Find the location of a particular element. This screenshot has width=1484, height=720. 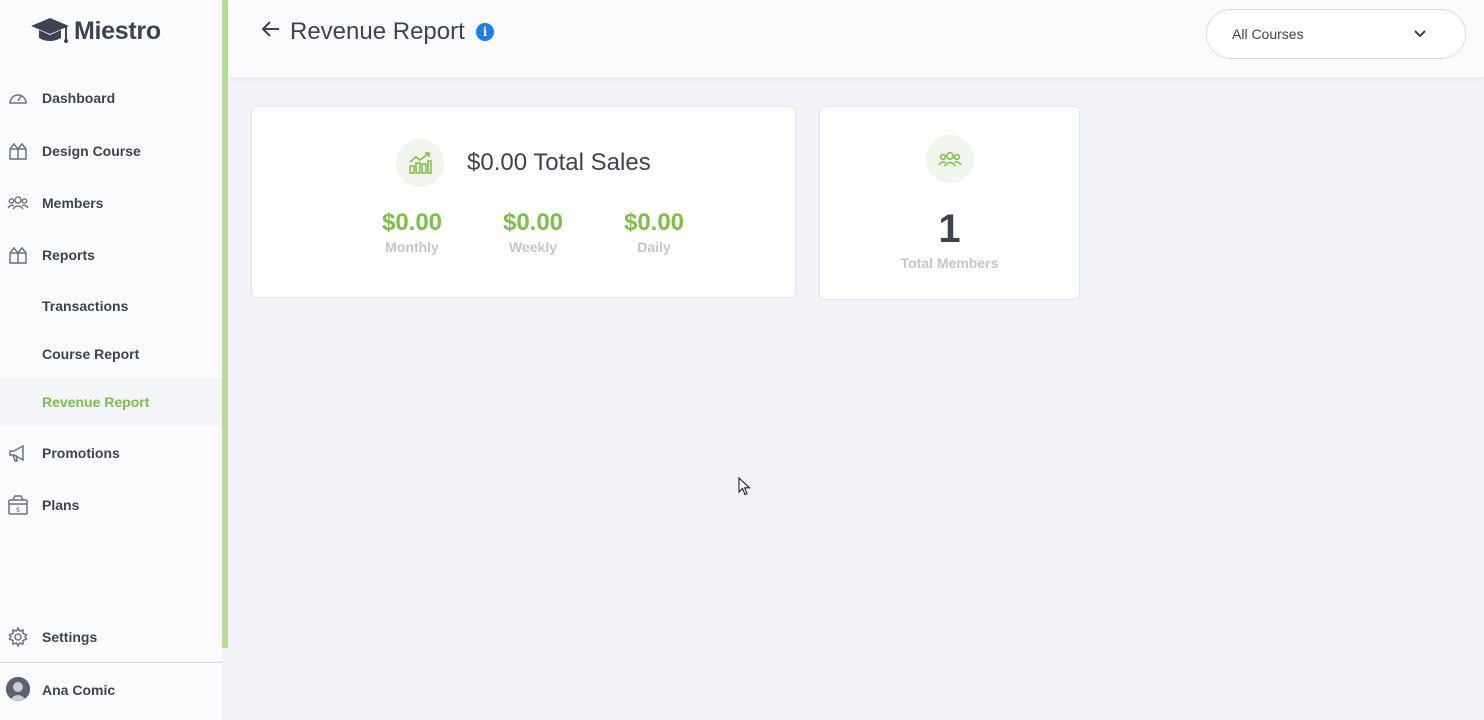

sales-period: Monthly is located at coordinates (412, 247).